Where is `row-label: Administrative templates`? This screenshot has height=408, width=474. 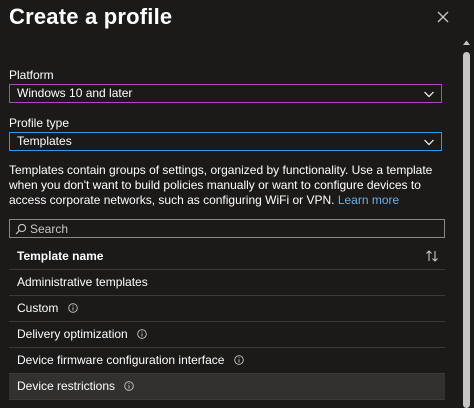
row-label: Administrative templates is located at coordinates (82, 282).